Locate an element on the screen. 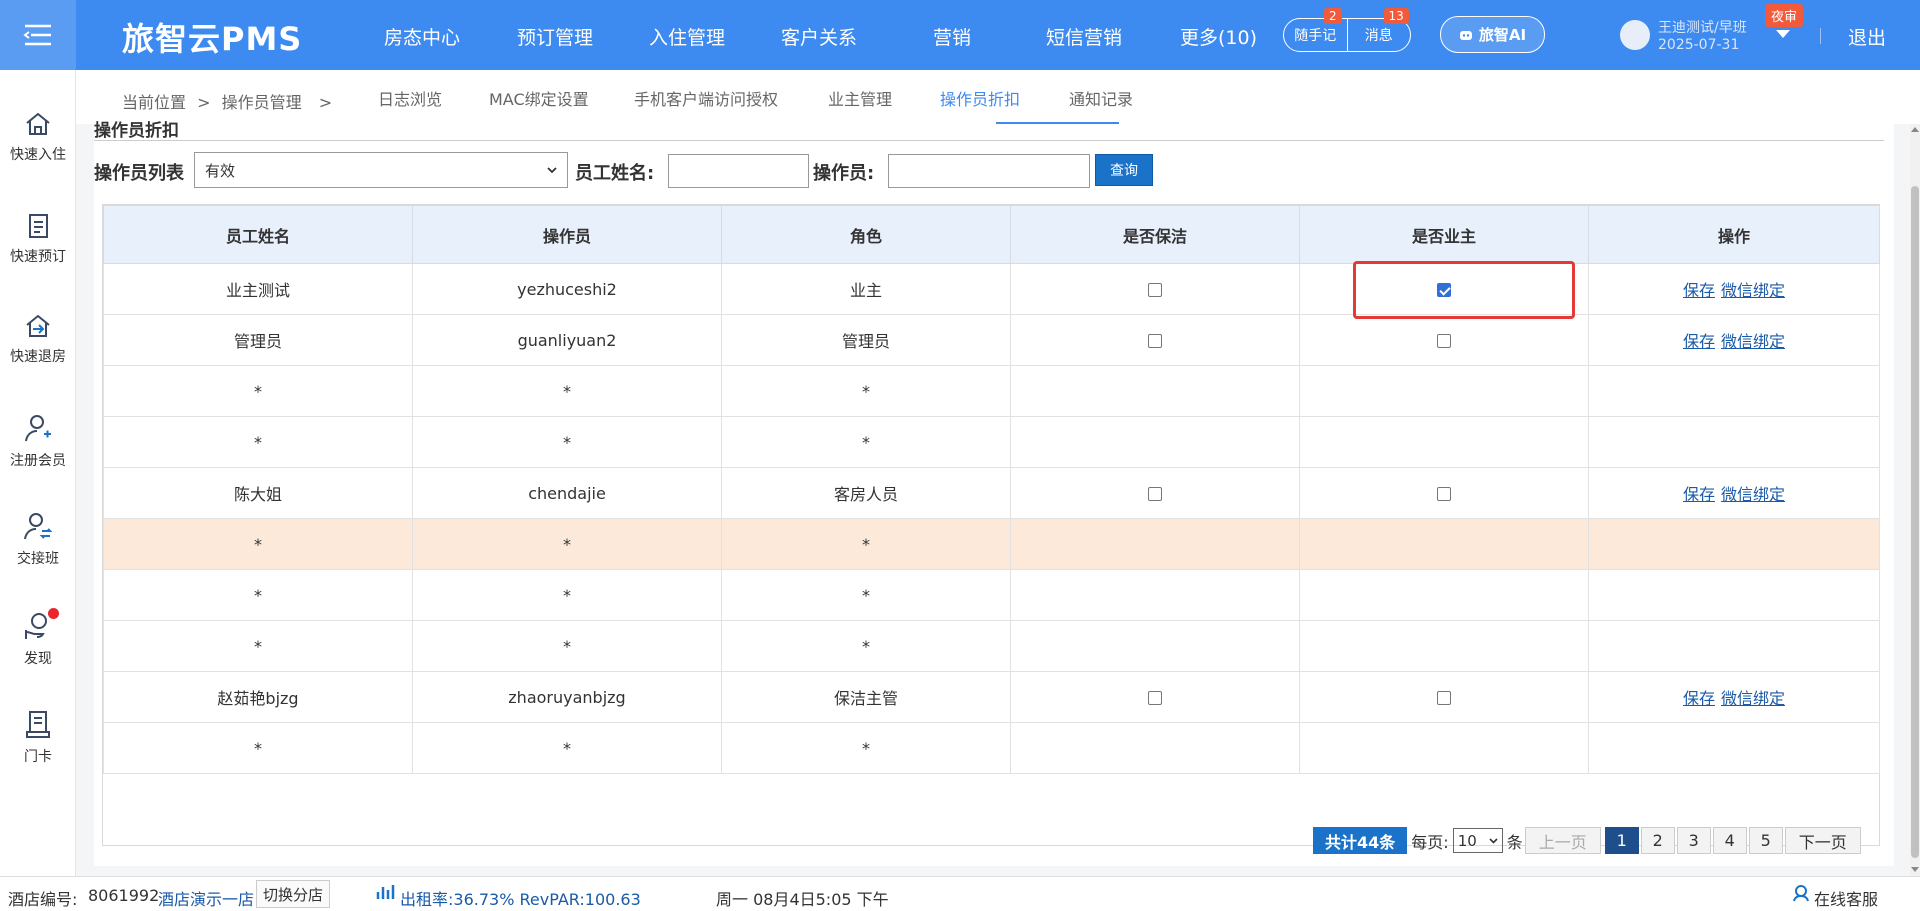 The height and width of the screenshot is (911, 1920). is-owner-cell is located at coordinates (1444, 442).